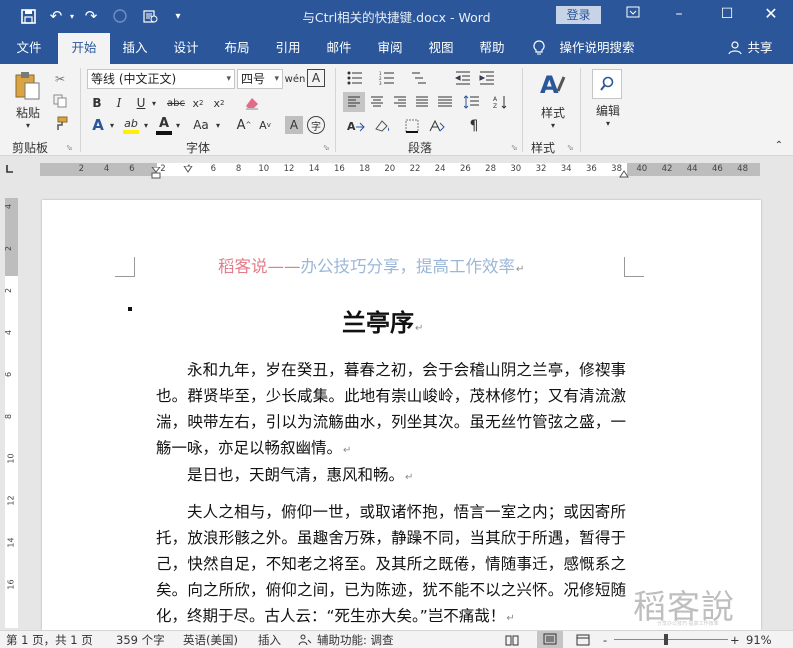 This screenshot has width=793, height=648. What do you see at coordinates (72, 16) in the screenshot?
I see `undo-dropdown-icon: ▾` at bounding box center [72, 16].